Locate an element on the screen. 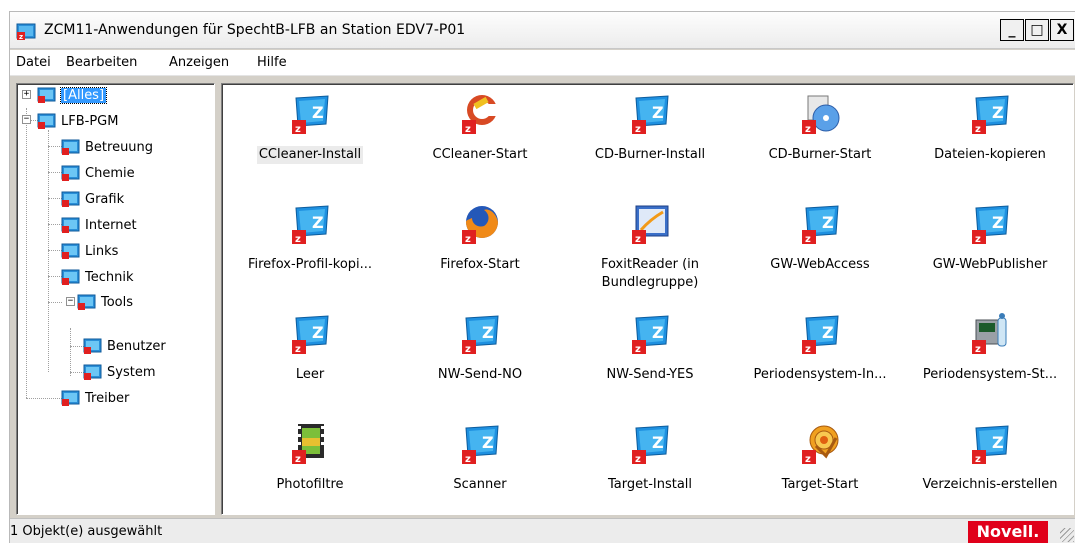  status-text: 1 Objekt(e) ausgewählt is located at coordinates (86, 531).